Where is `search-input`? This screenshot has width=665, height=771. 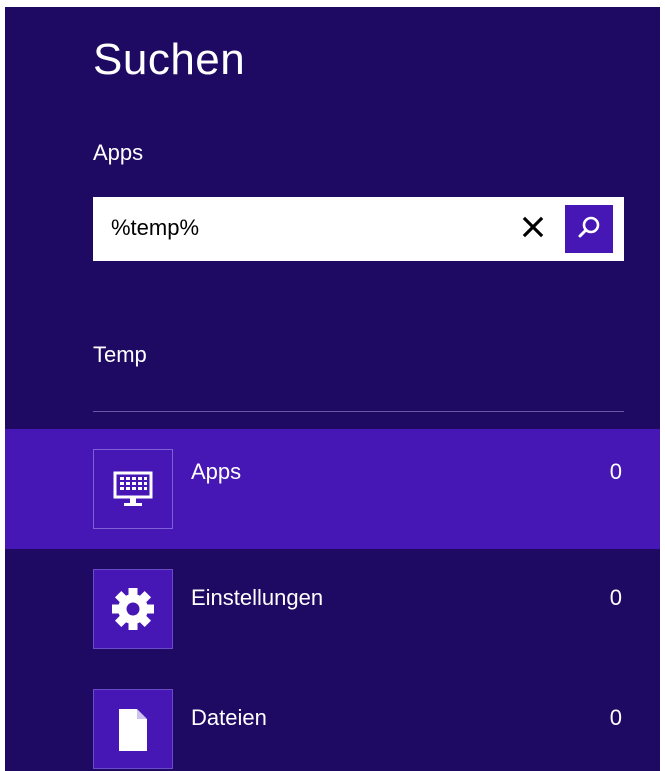
search-input is located at coordinates (311, 228).